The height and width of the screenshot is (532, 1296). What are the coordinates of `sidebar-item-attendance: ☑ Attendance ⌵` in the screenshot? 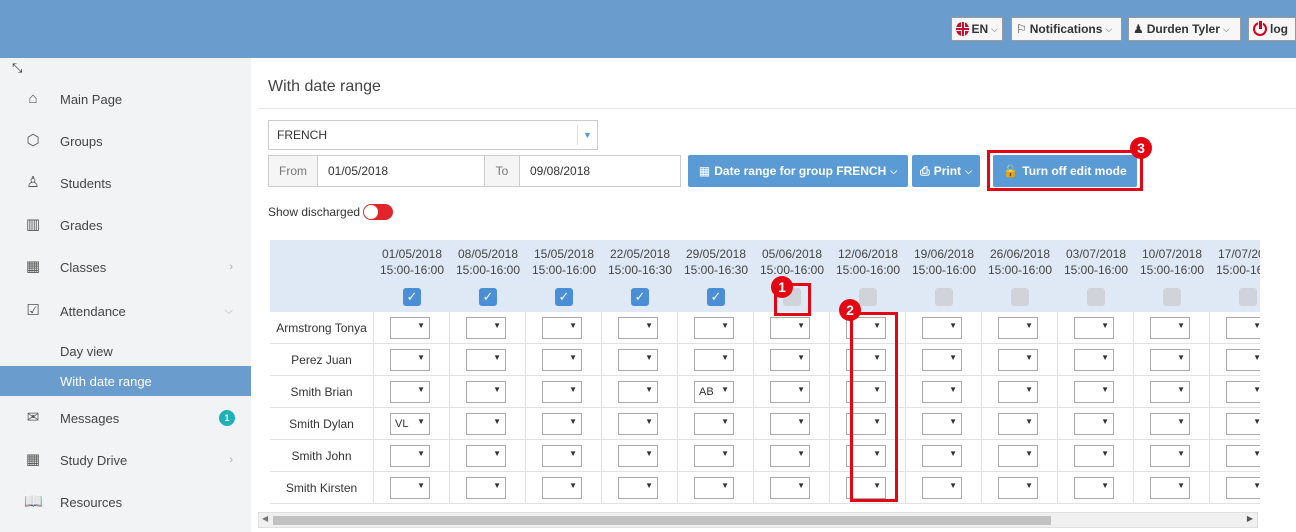 It's located at (125, 311).